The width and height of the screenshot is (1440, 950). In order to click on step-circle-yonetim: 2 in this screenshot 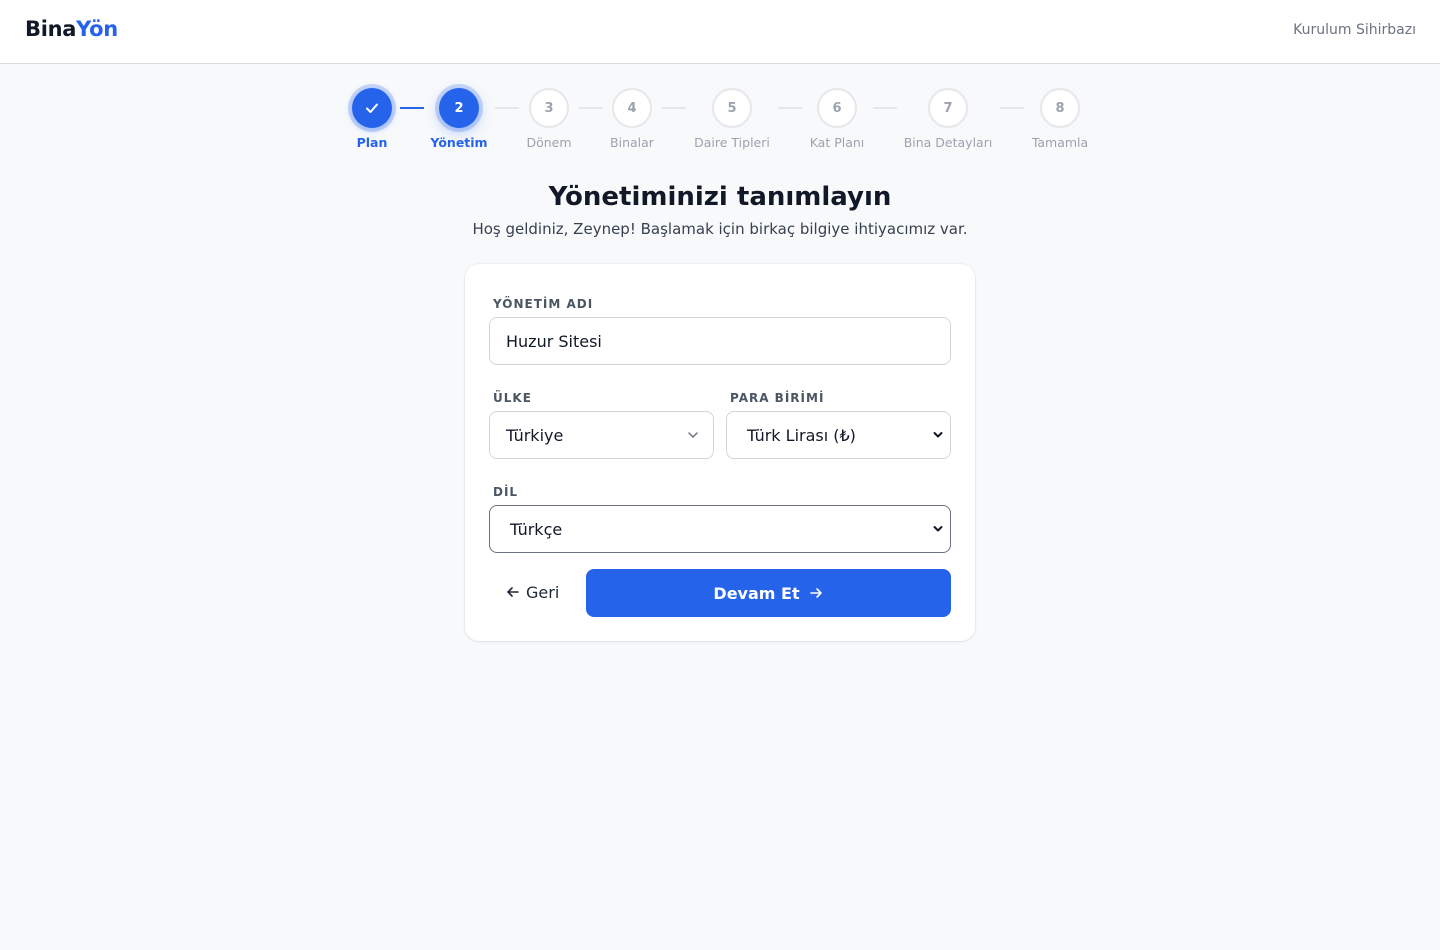, I will do `click(459, 108)`.